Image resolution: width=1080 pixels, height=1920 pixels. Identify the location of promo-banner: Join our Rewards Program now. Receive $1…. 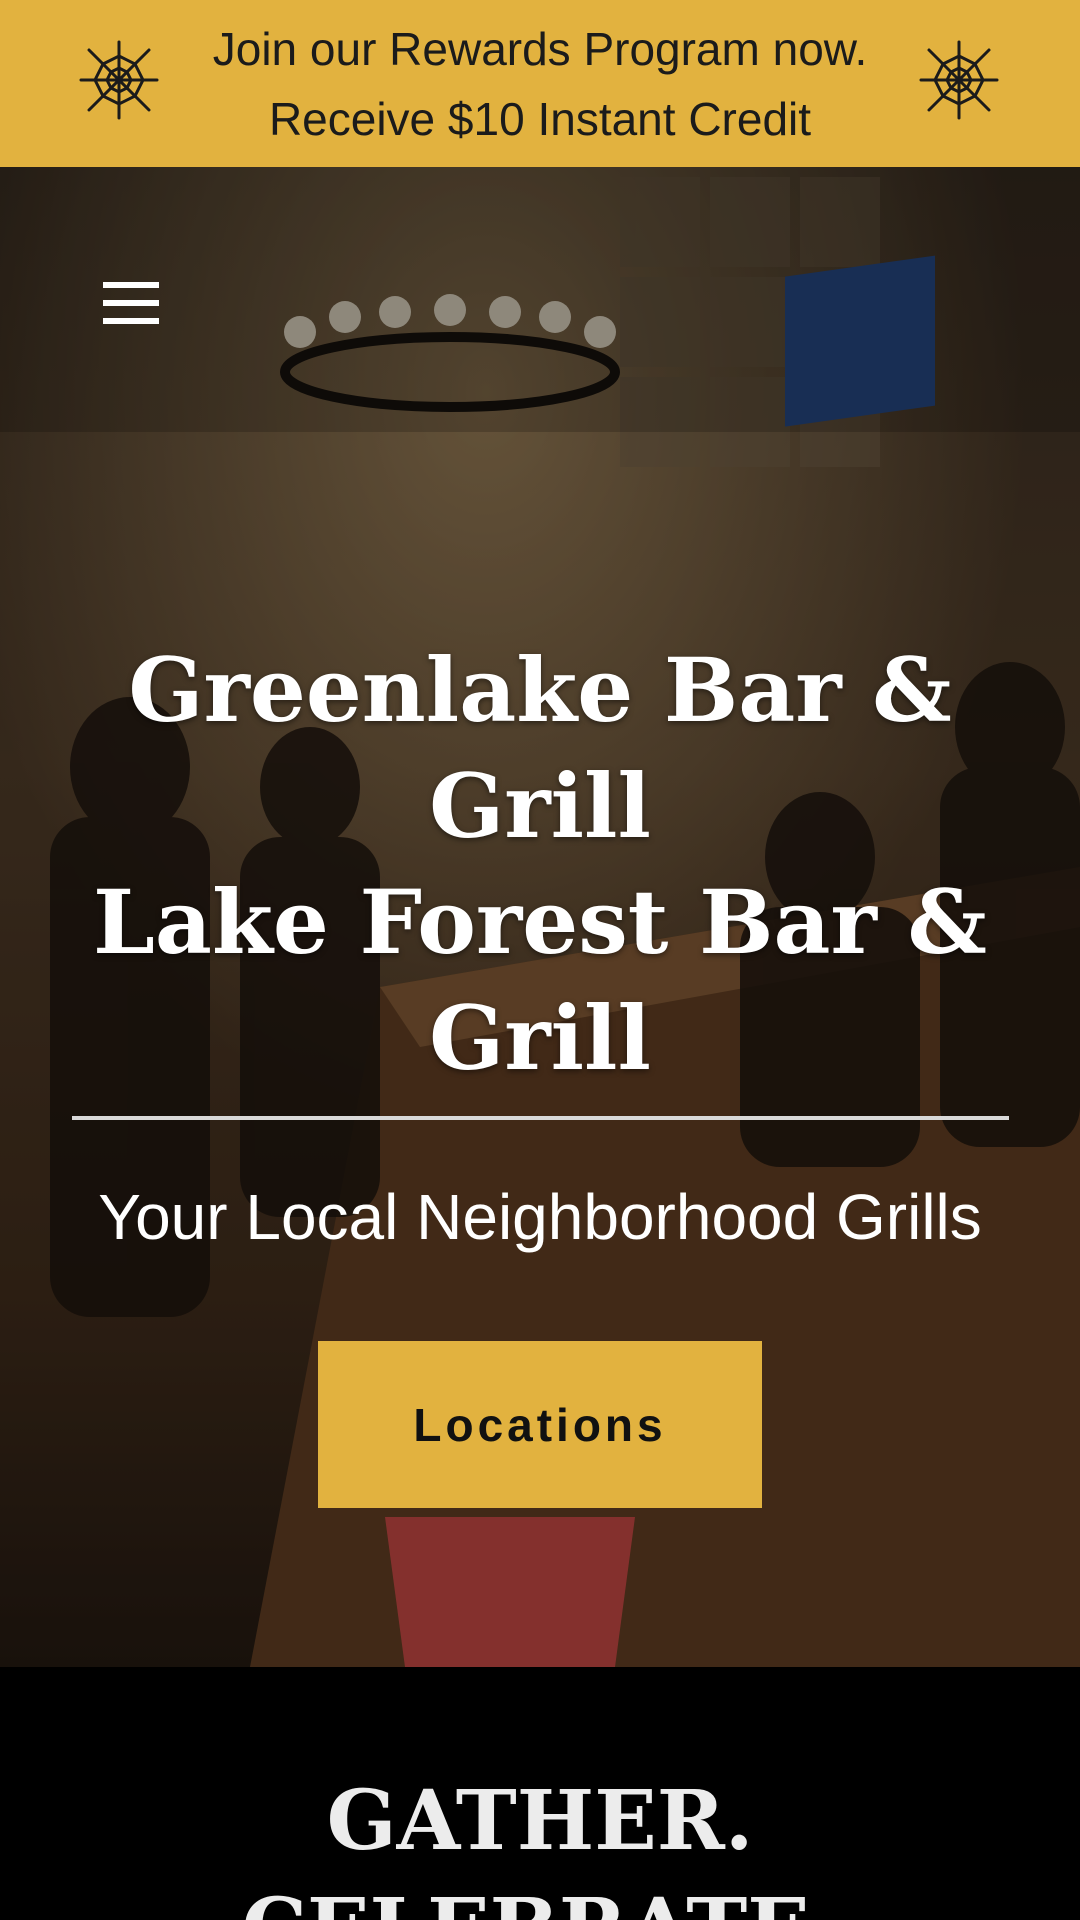
(540, 83).